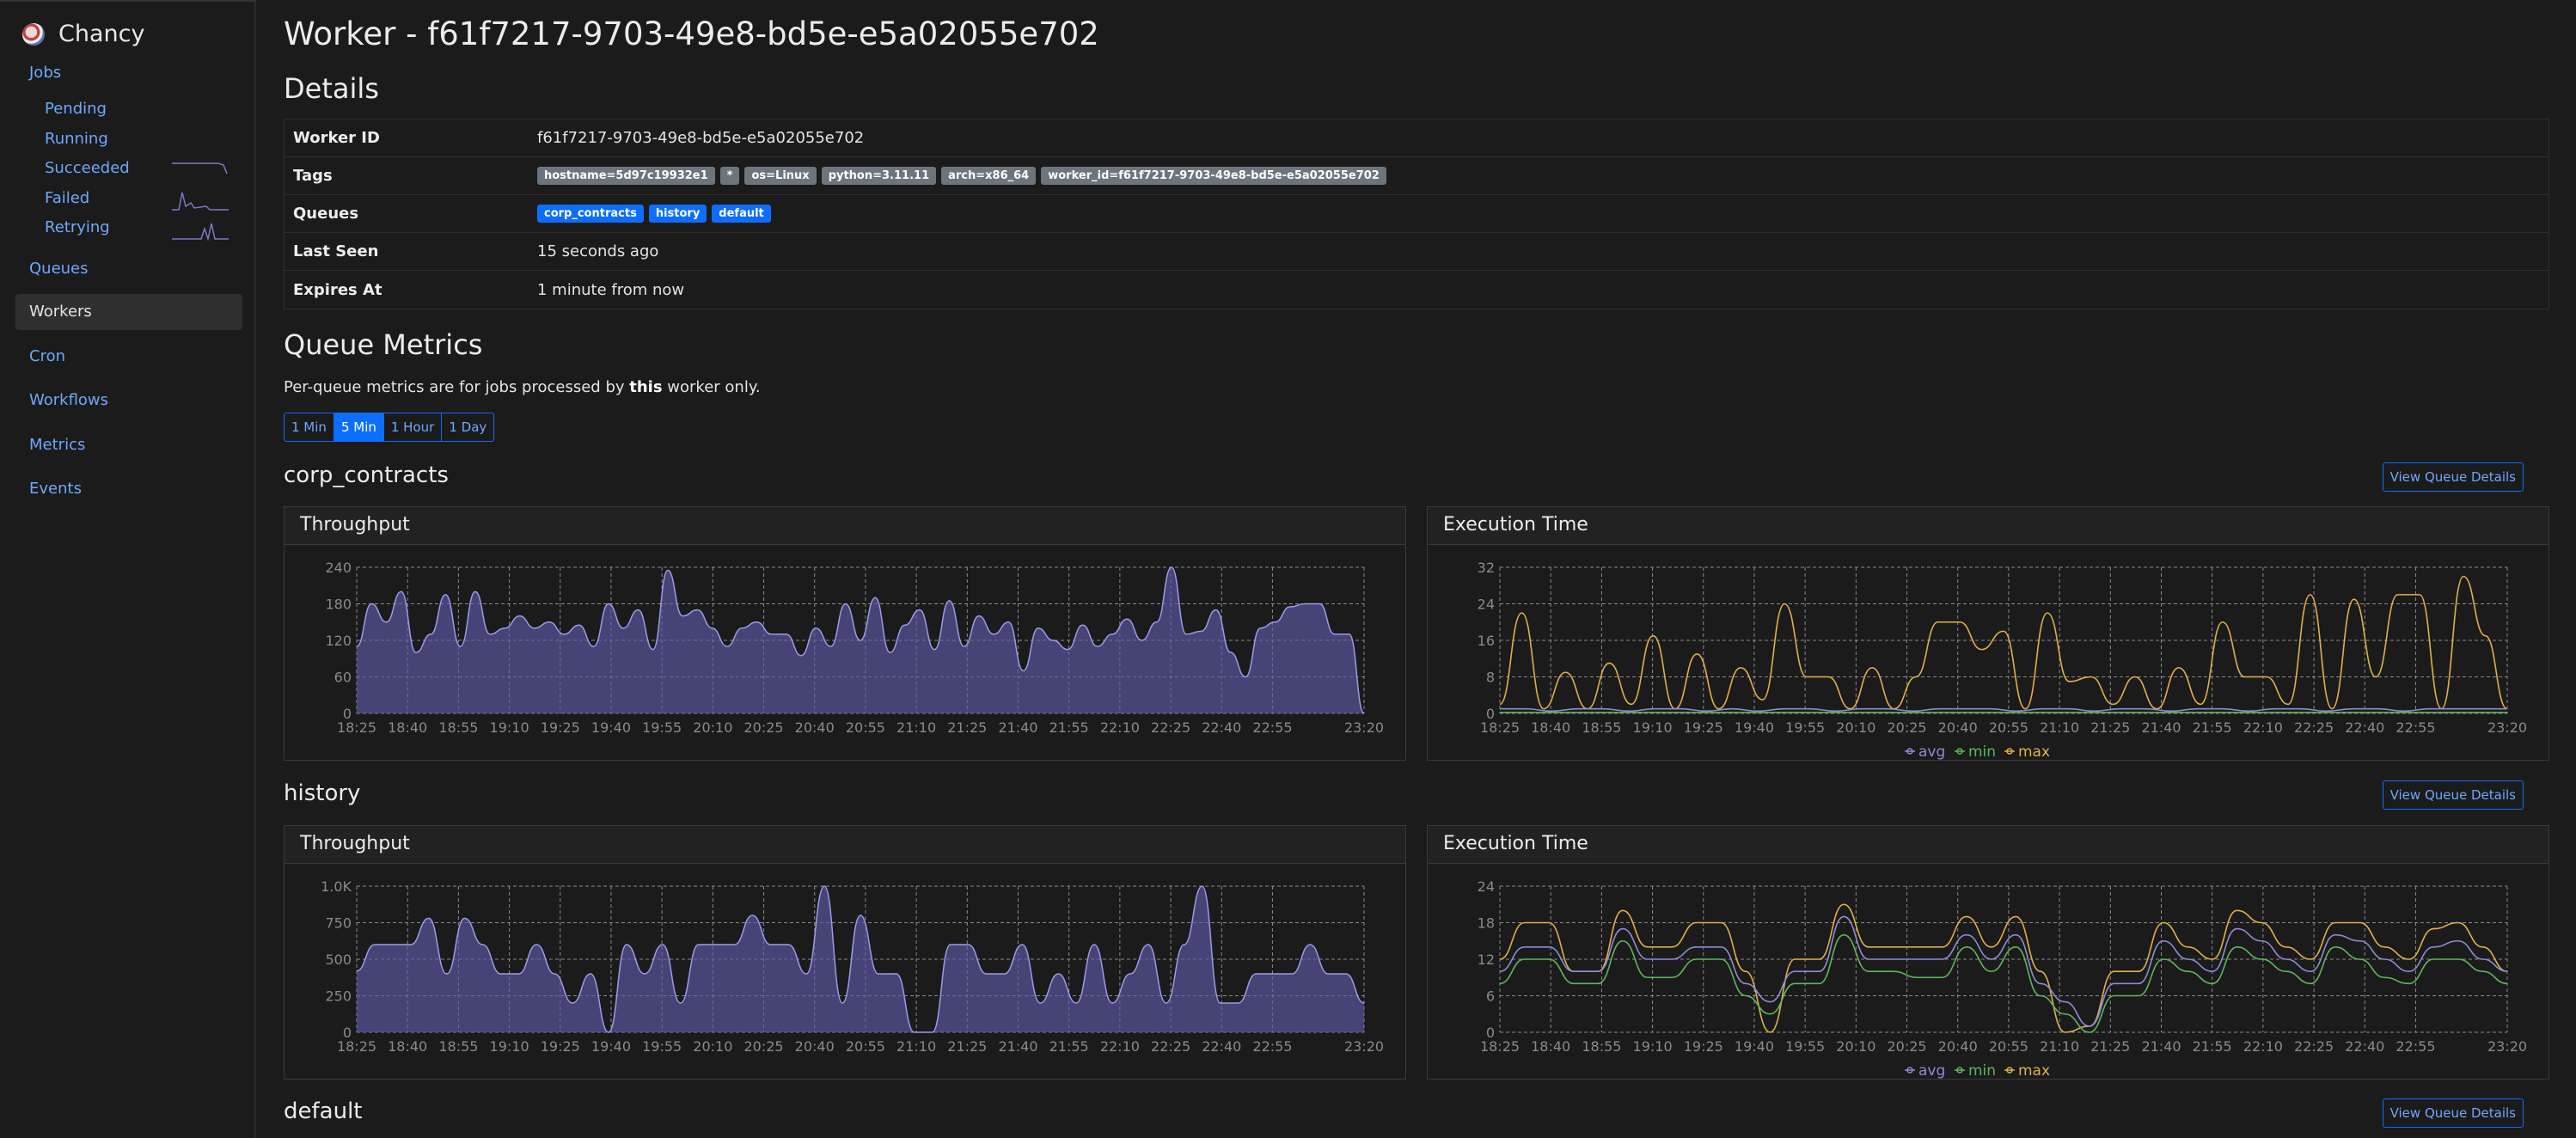 The height and width of the screenshot is (1138, 2576). Describe the element at coordinates (1170, 1046) in the screenshot. I see `x-tick-label: 22:25` at that location.